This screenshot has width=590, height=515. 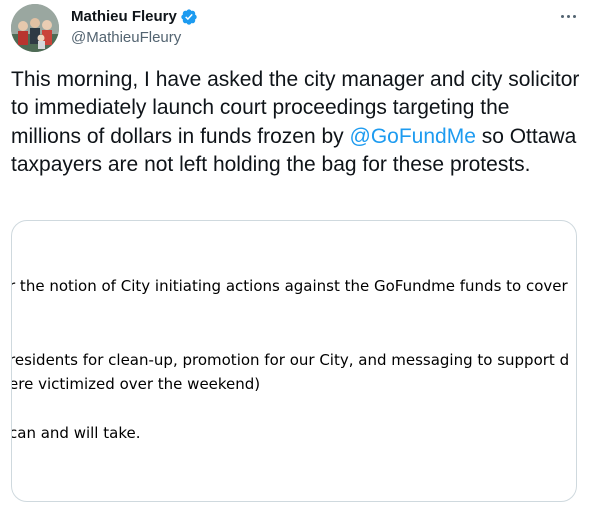 What do you see at coordinates (568, 16) in the screenshot?
I see `more-options-icon` at bounding box center [568, 16].